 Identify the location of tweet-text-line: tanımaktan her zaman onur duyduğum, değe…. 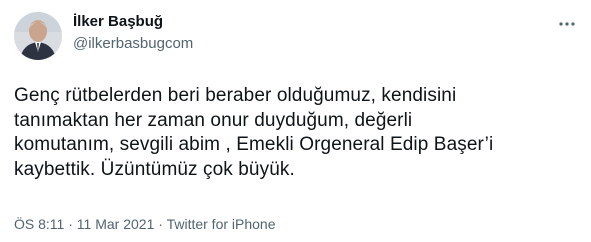
(213, 120).